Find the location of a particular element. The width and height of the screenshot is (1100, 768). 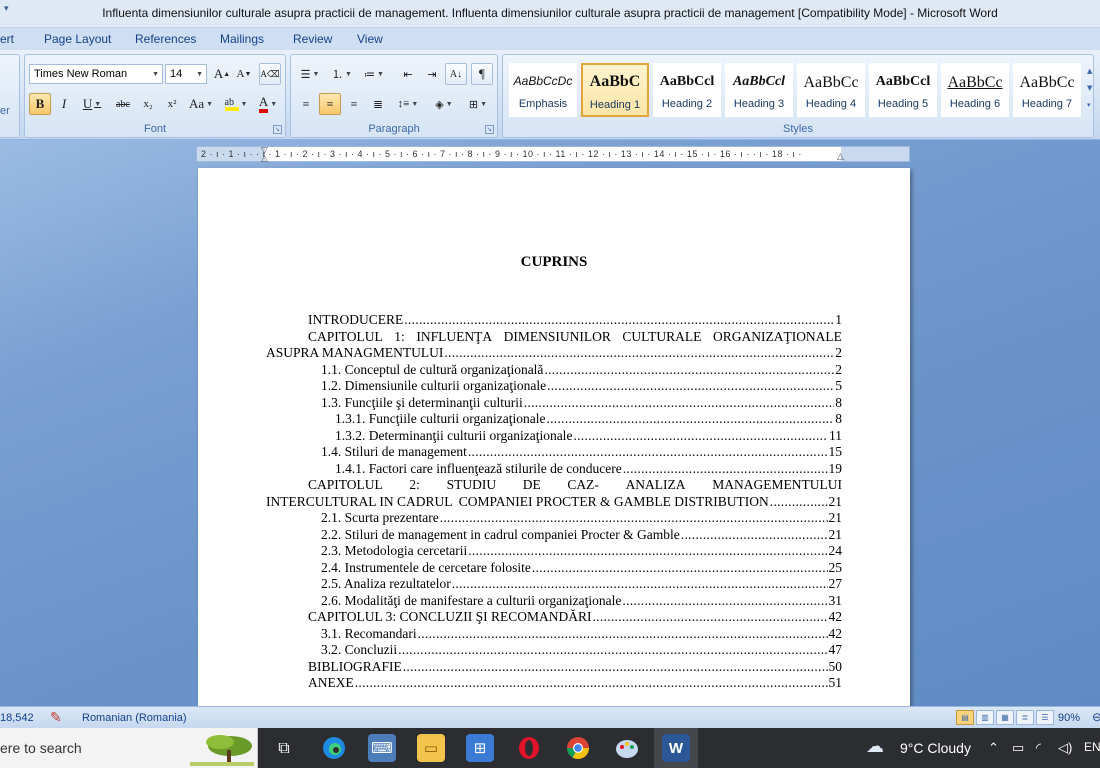

paragraph-dialog-launcher-icon: ↘ is located at coordinates (489, 129).